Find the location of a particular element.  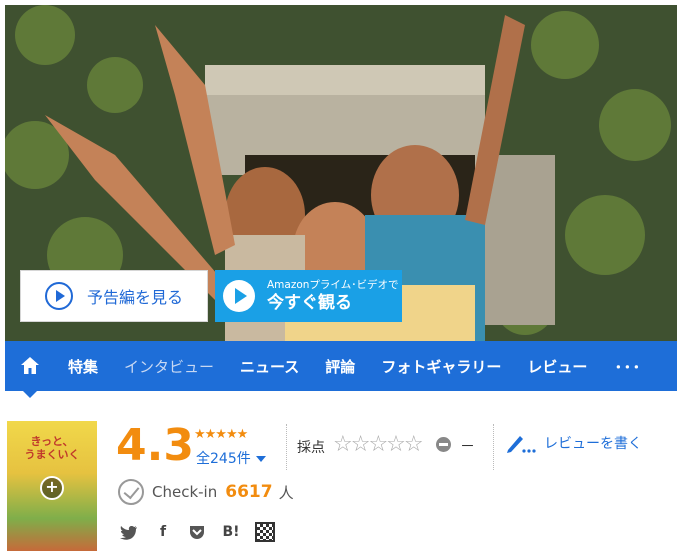

user-rating-stars: ☆☆☆☆☆ is located at coordinates (378, 444).